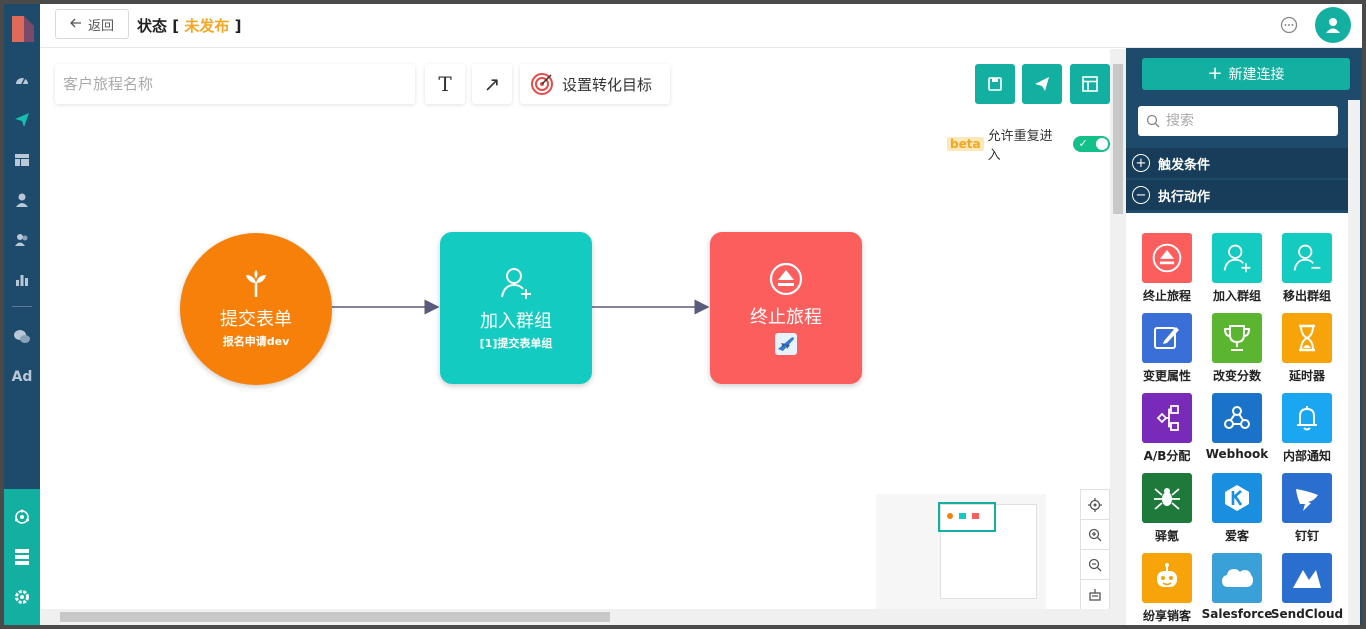 Image resolution: width=1366 pixels, height=629 pixels. I want to click on search-box, so click(1238, 121).